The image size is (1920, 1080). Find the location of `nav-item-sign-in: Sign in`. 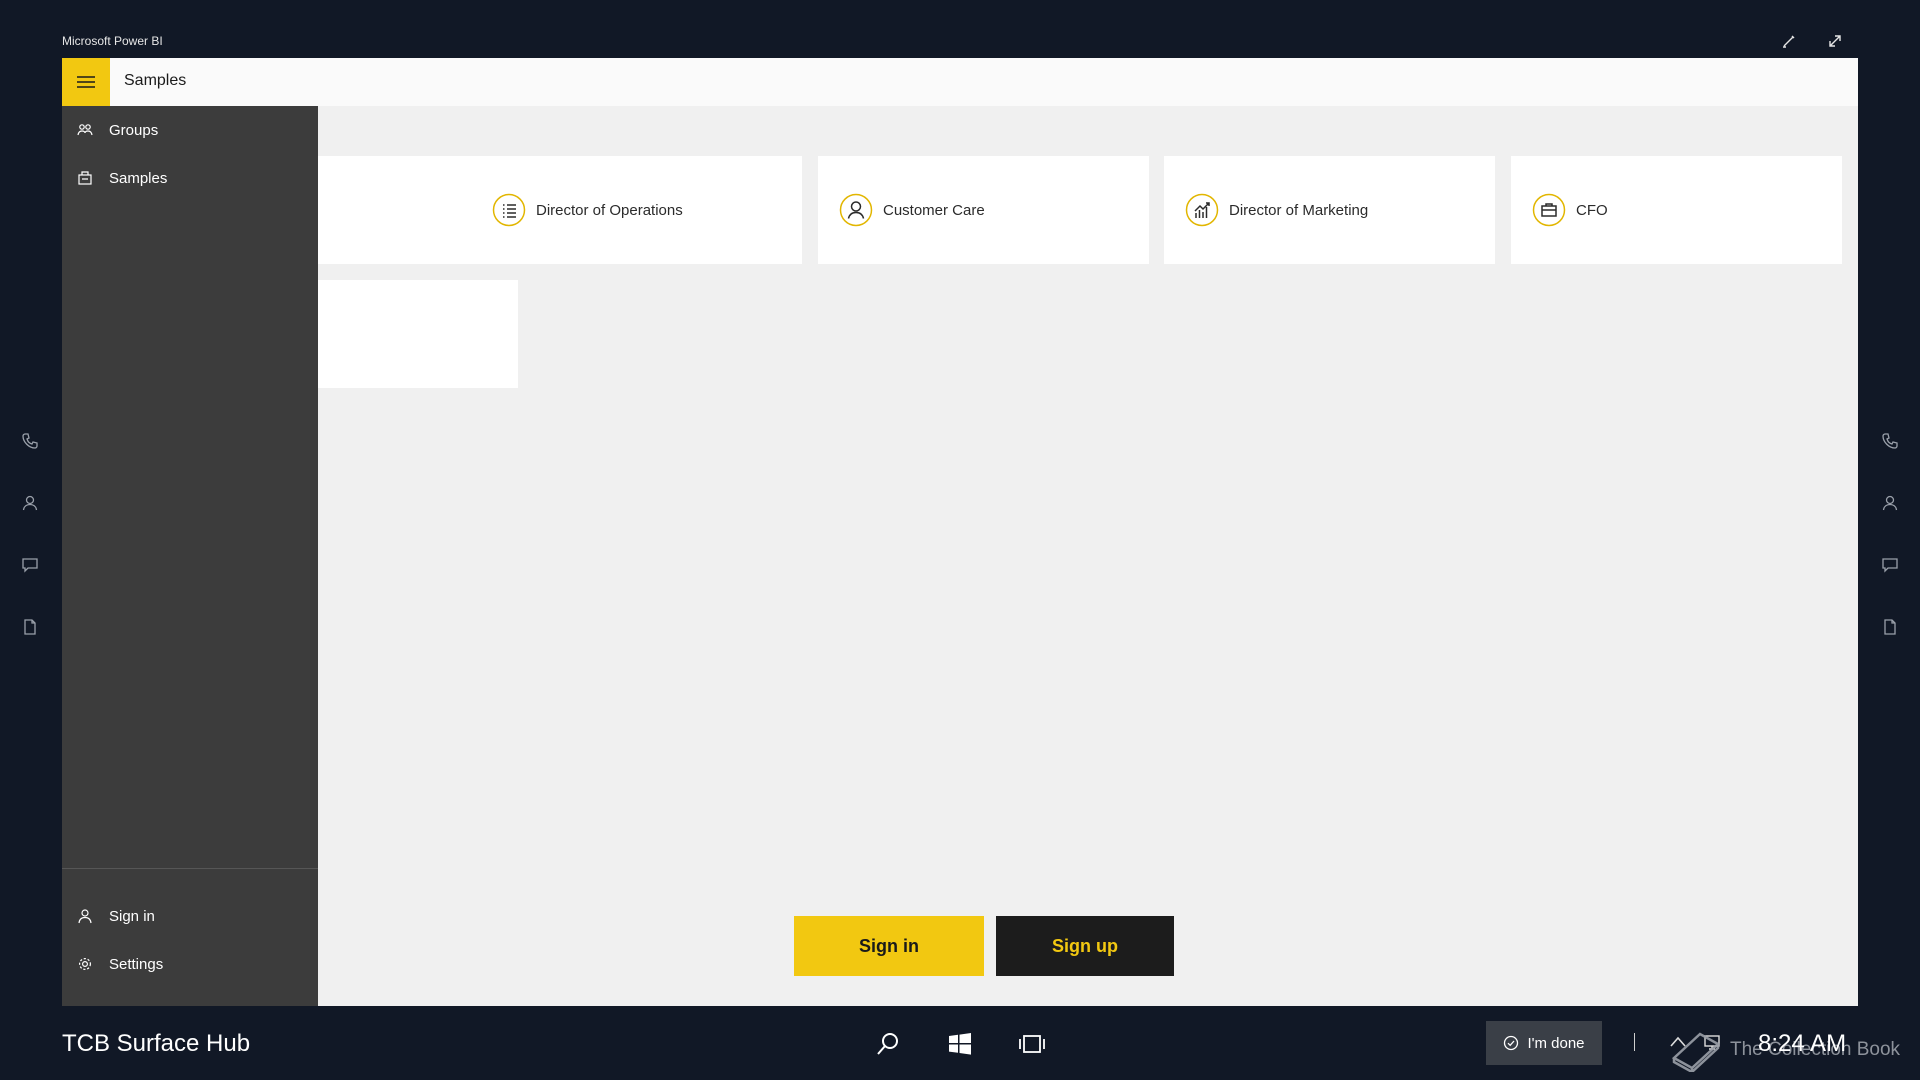

nav-item-sign-in: Sign in is located at coordinates (190, 916).